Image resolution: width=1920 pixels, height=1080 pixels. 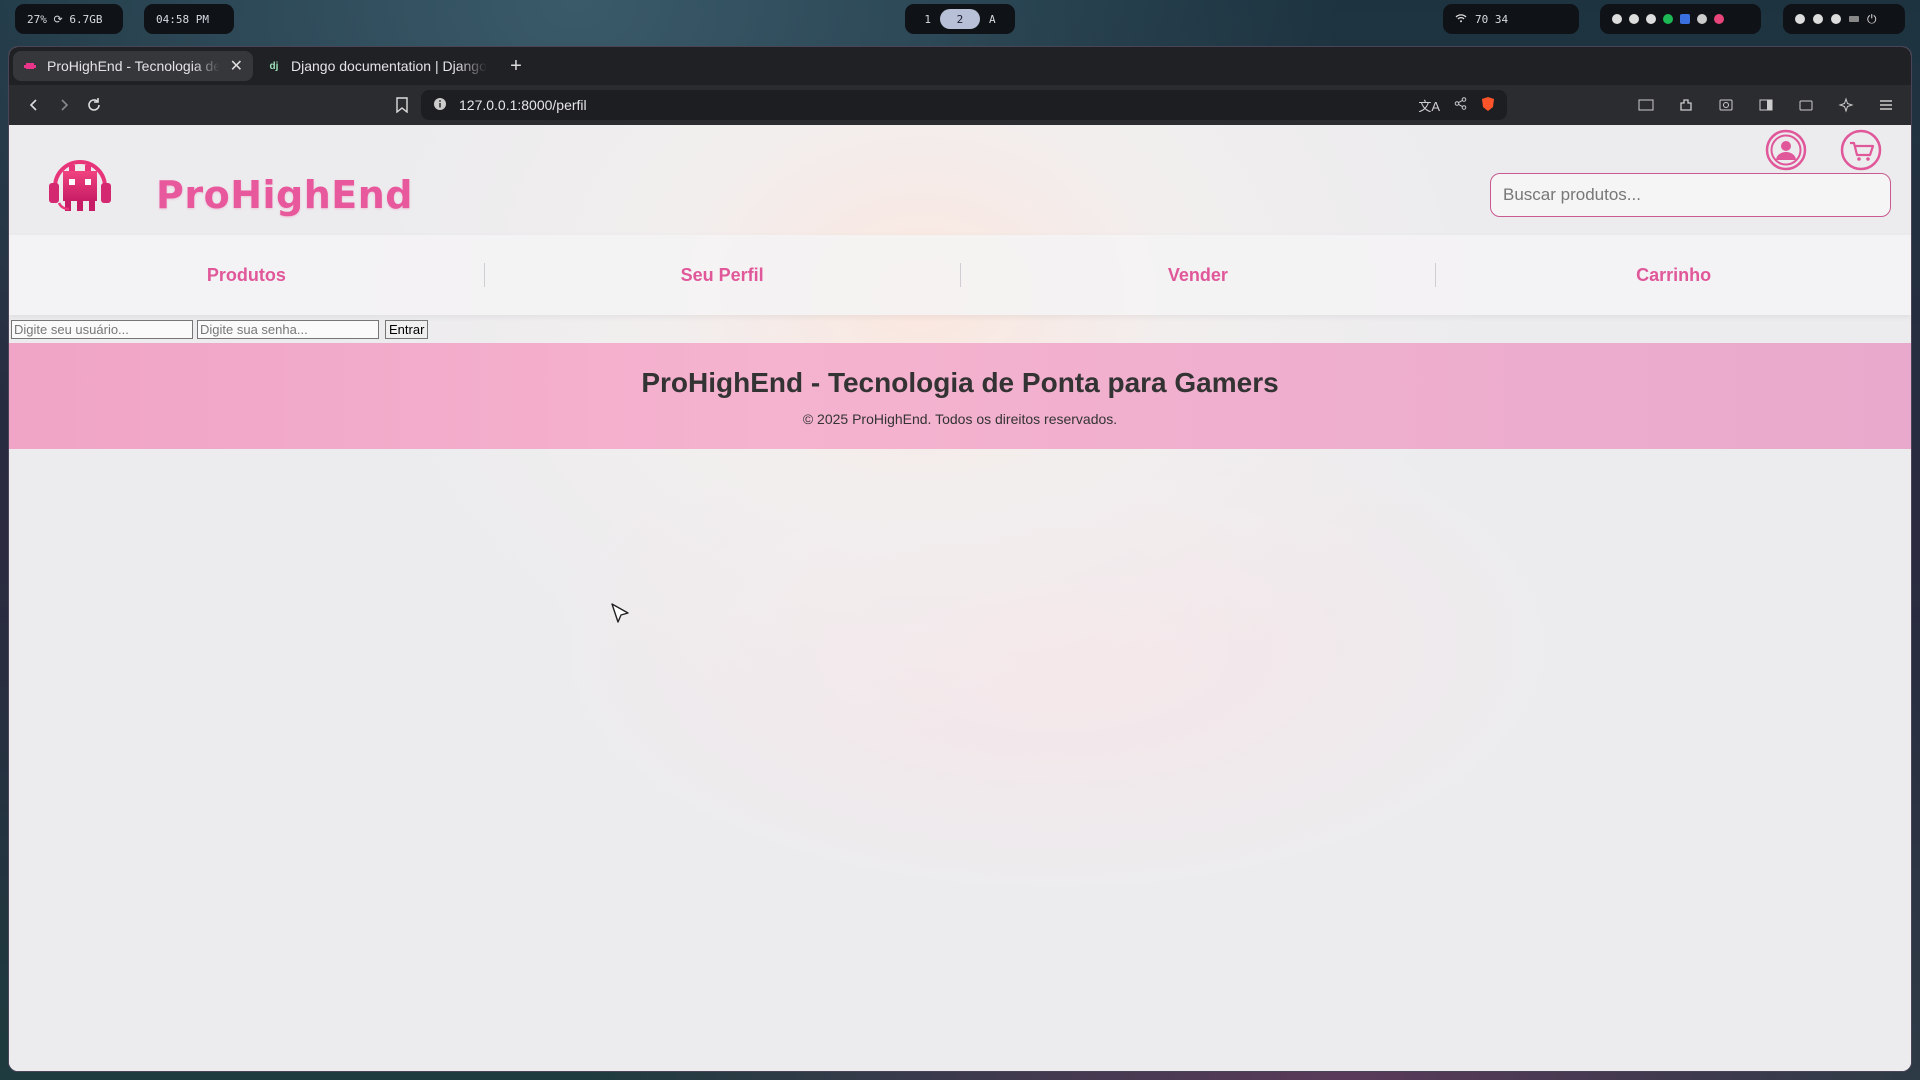 I want to click on nav-seu-perfil: Seu Perfil, so click(x=722, y=275).